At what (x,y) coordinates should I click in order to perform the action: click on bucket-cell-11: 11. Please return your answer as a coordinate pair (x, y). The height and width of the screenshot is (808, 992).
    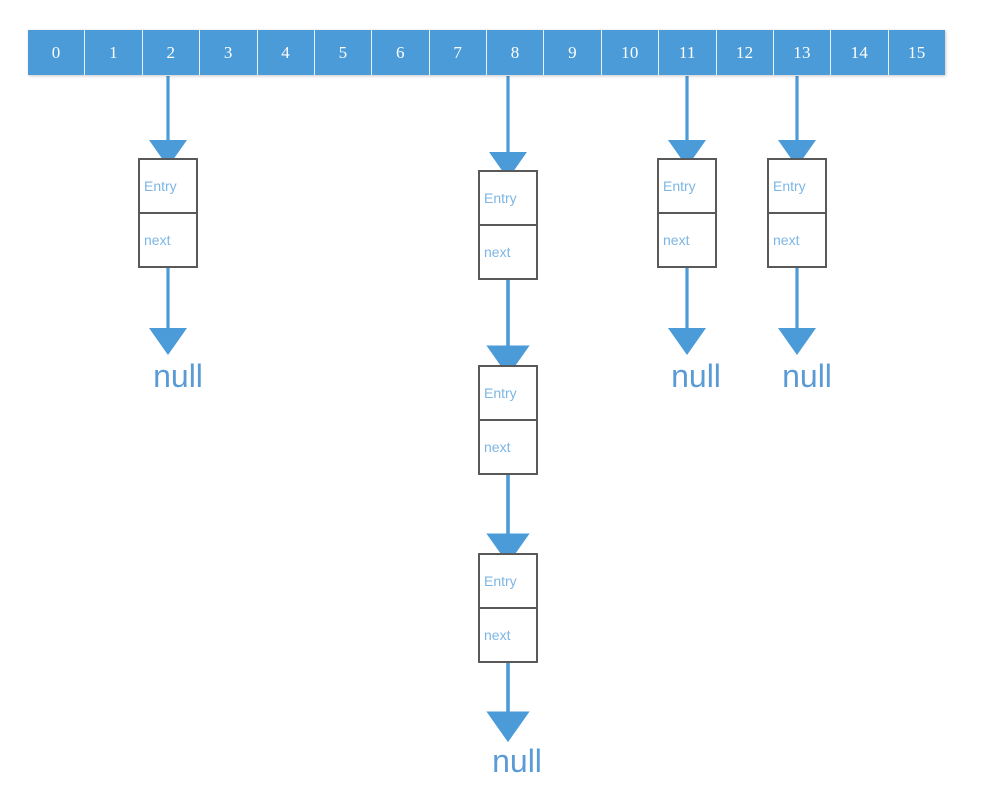
    Looking at the image, I should click on (688, 52).